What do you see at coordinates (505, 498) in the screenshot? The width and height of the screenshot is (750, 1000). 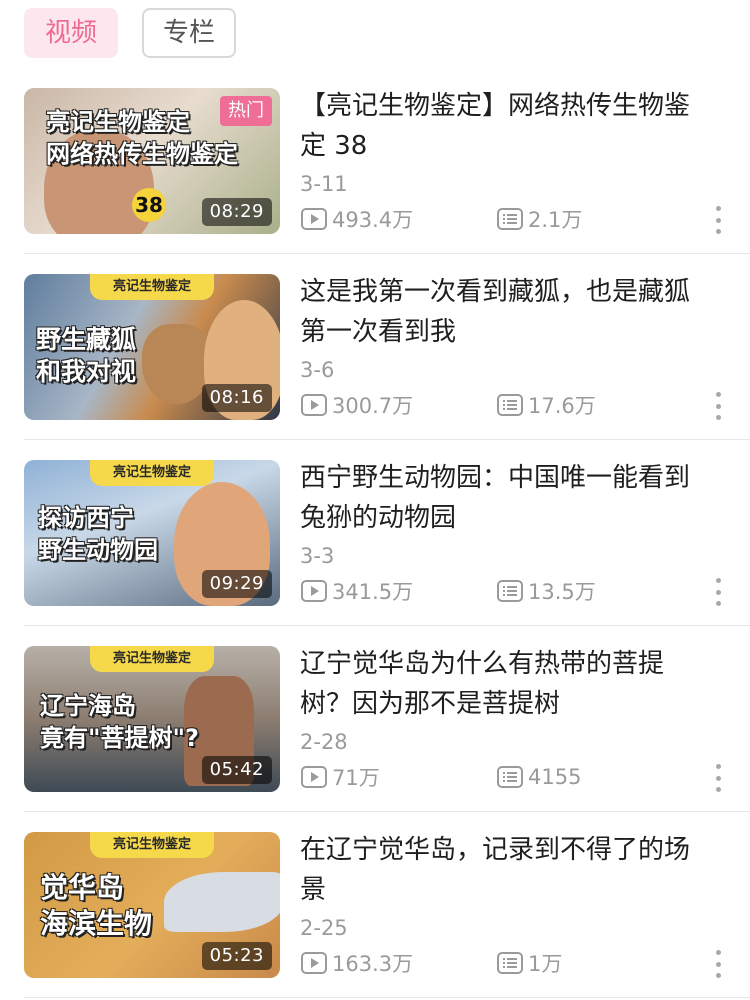 I see `video-title: 西宁野生动物园：中国唯一能看到兔狲的动物园` at bounding box center [505, 498].